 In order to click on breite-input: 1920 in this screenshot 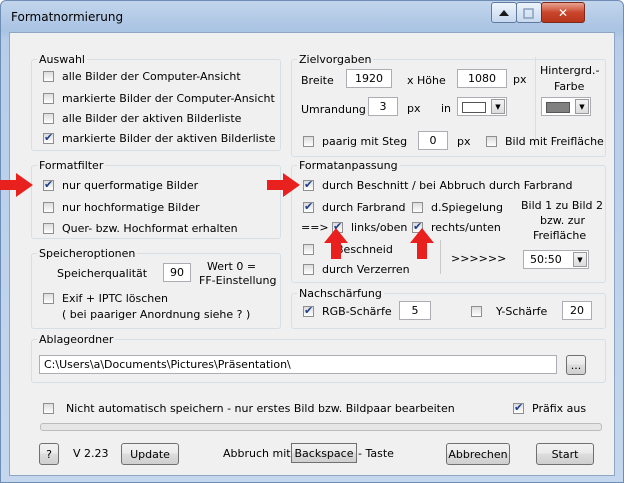, I will do `click(369, 78)`.